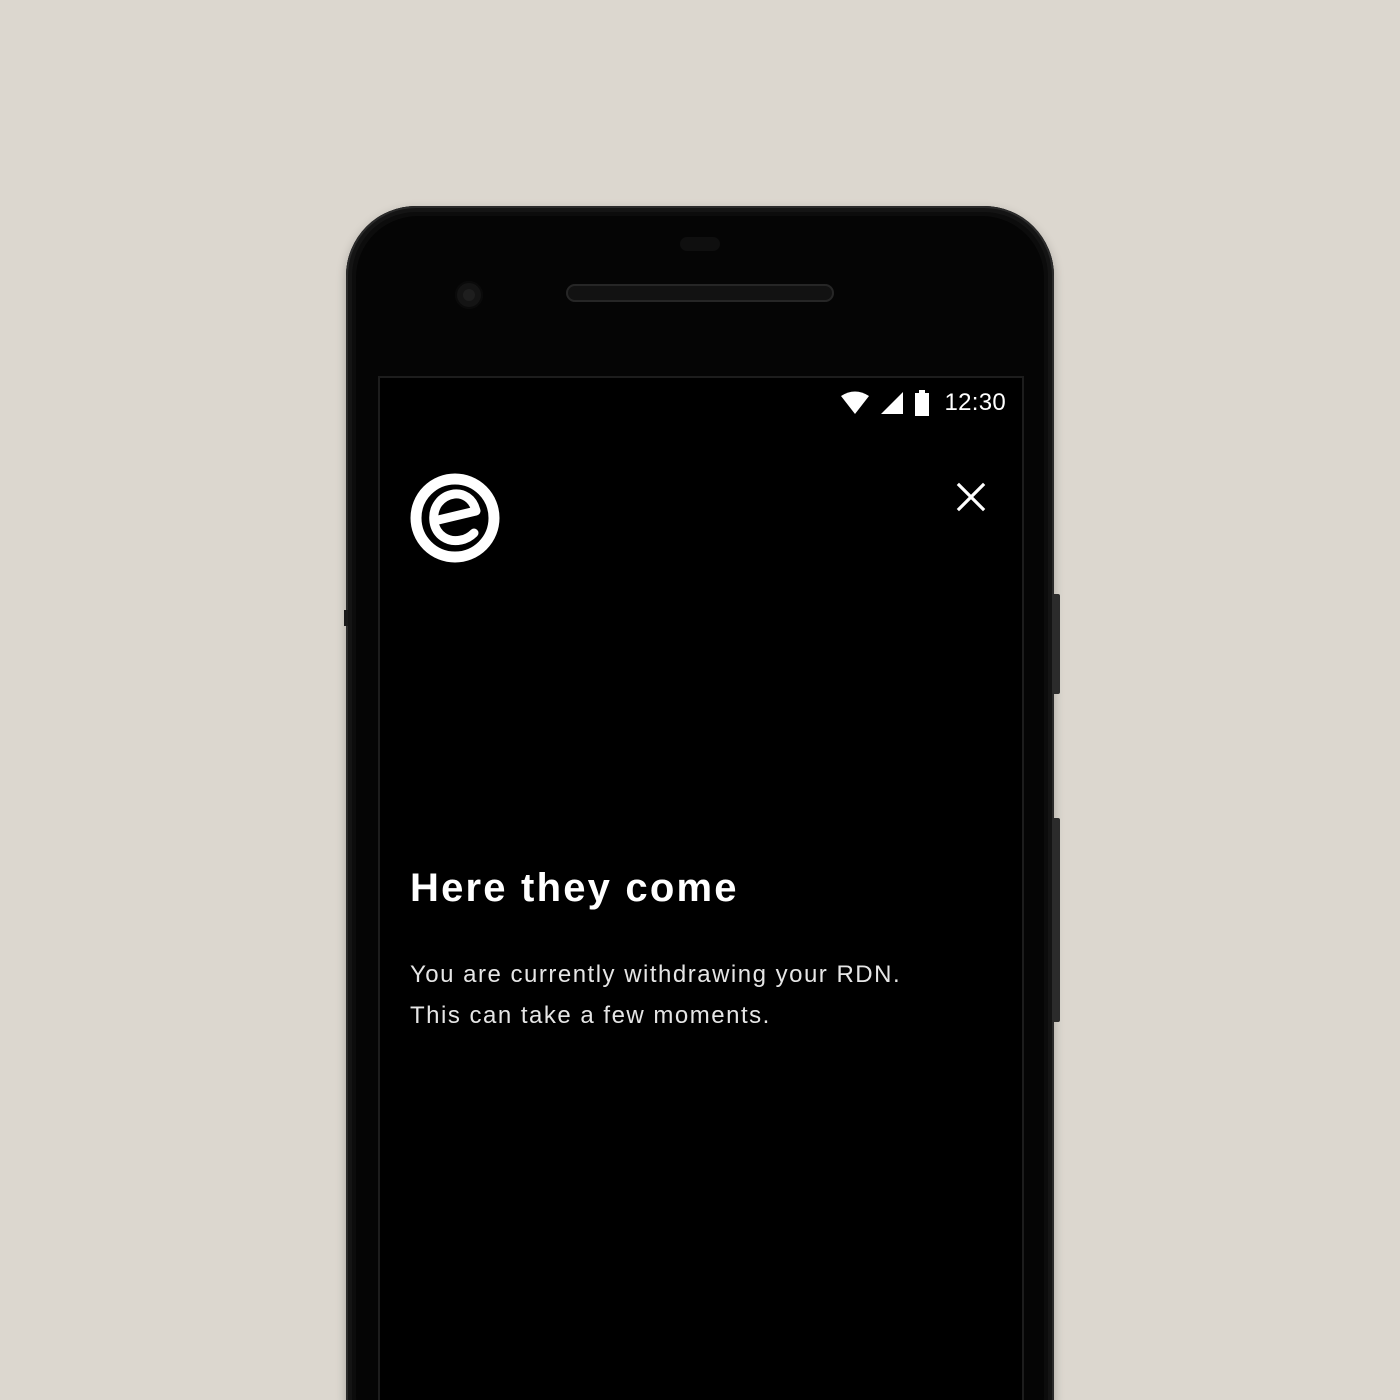 This screenshot has height=1400, width=1400. What do you see at coordinates (574, 888) in the screenshot?
I see `page-title: Here they come` at bounding box center [574, 888].